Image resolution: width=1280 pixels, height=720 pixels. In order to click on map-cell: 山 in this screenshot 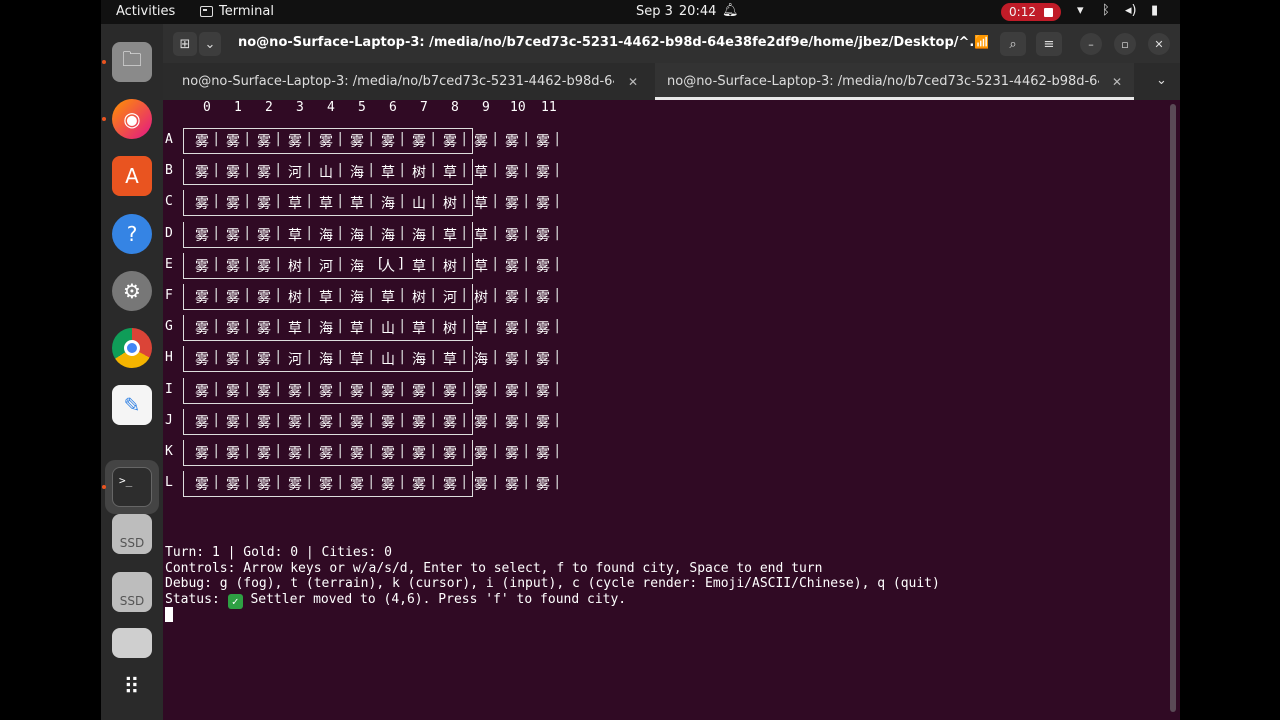, I will do `click(419, 203)`.